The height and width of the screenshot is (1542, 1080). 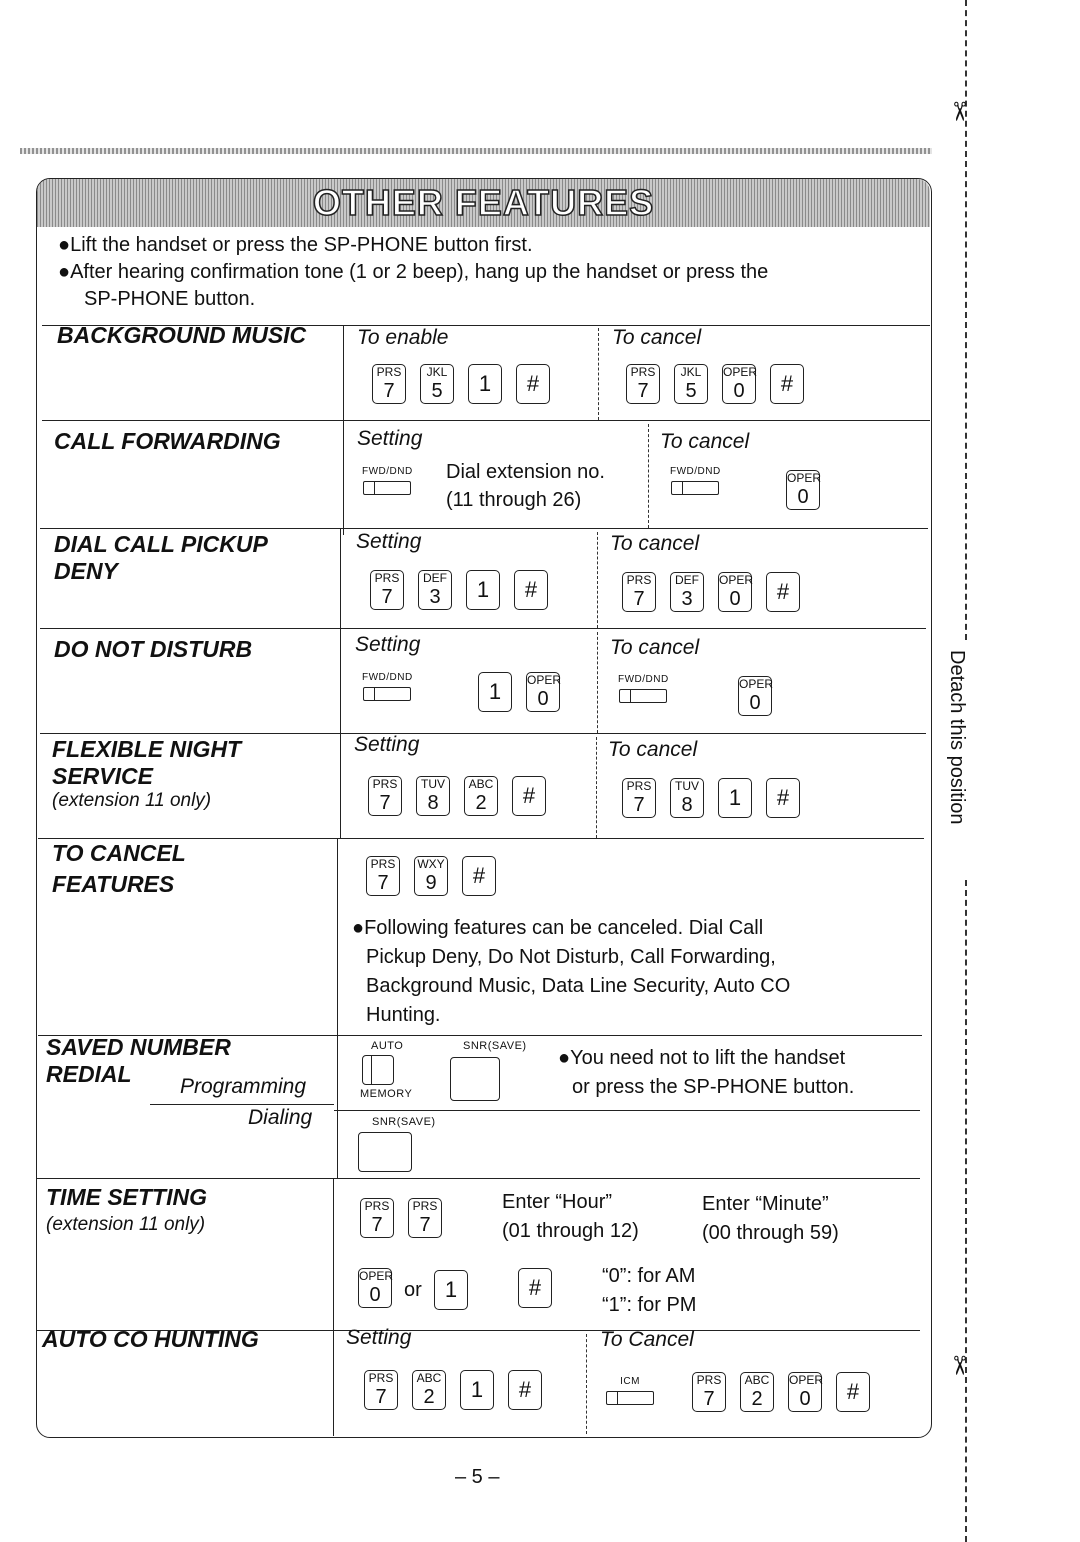 I want to click on cancel-caption: To cancel, so click(x=653, y=749).